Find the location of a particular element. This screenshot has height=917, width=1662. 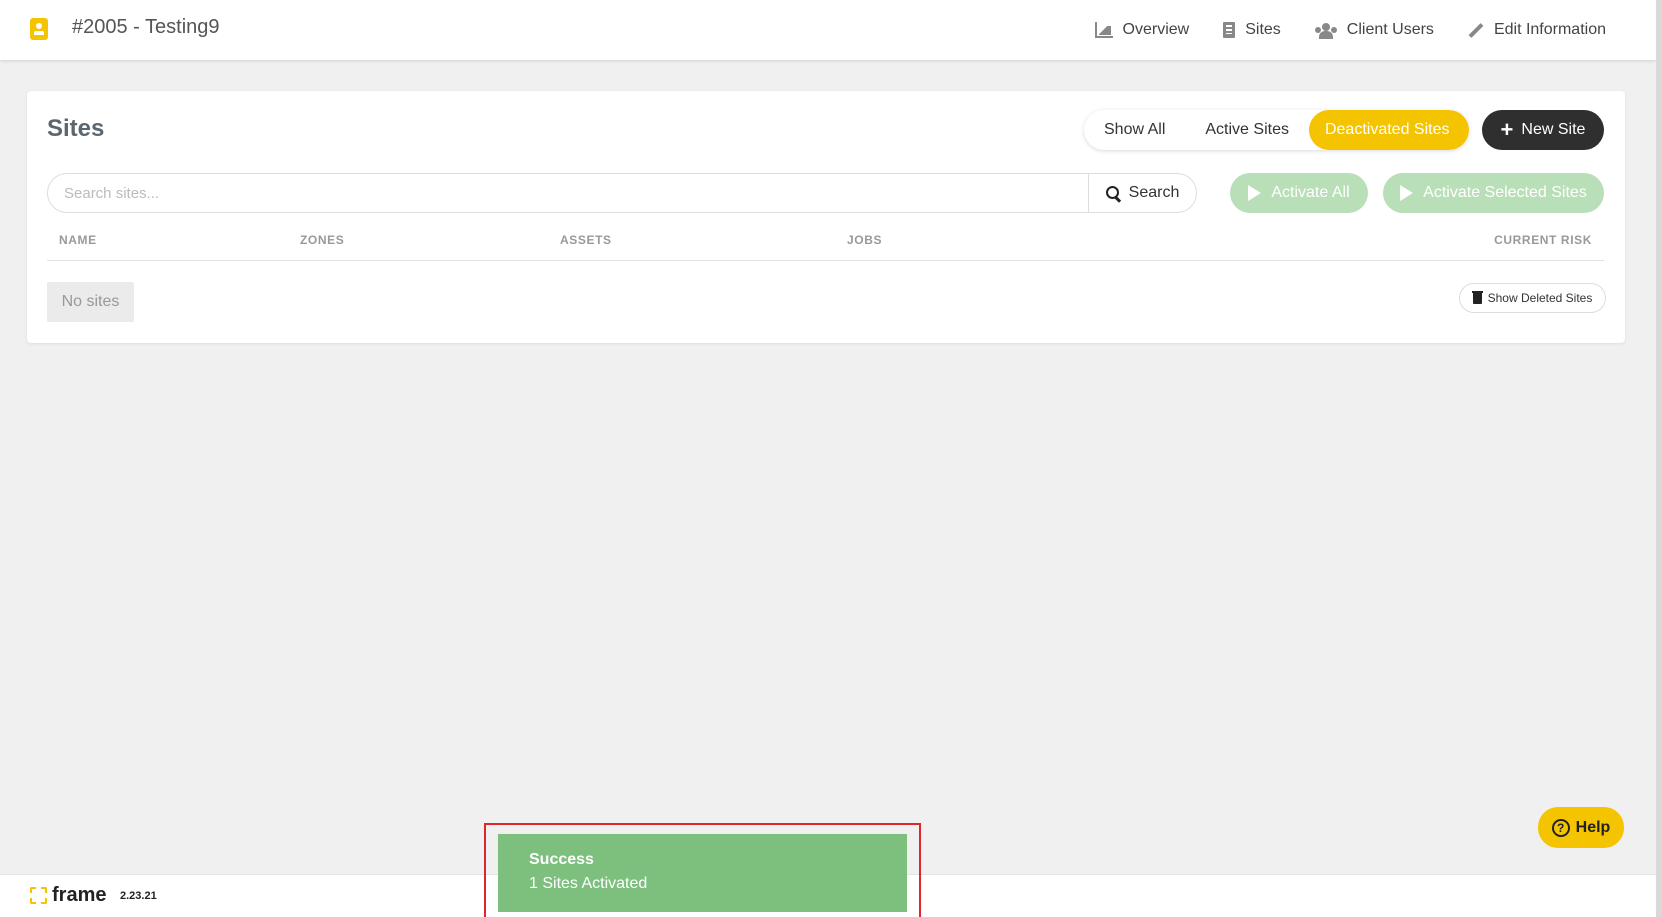

nav-sites: Sites is located at coordinates (1252, 30).